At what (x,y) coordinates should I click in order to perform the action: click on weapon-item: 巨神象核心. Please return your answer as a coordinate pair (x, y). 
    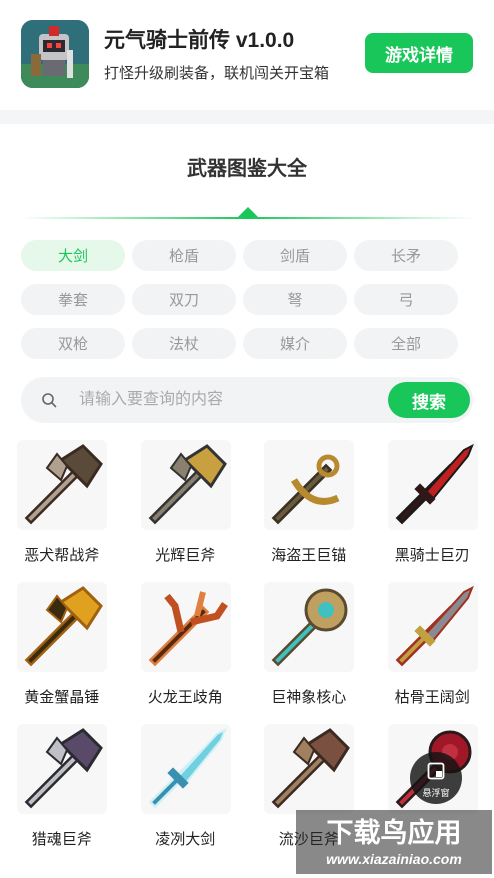
    Looking at the image, I should click on (309, 649).